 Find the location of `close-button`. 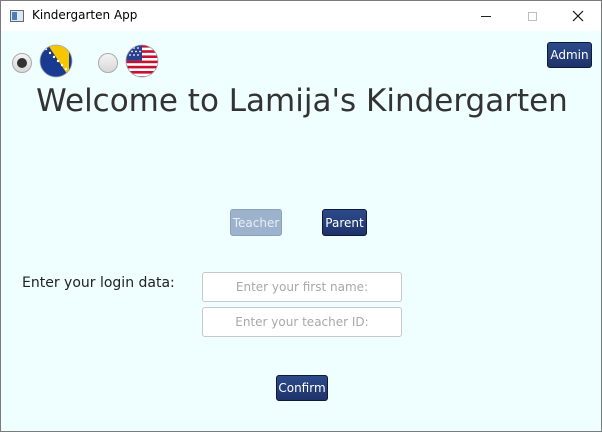

close-button is located at coordinates (578, 16).